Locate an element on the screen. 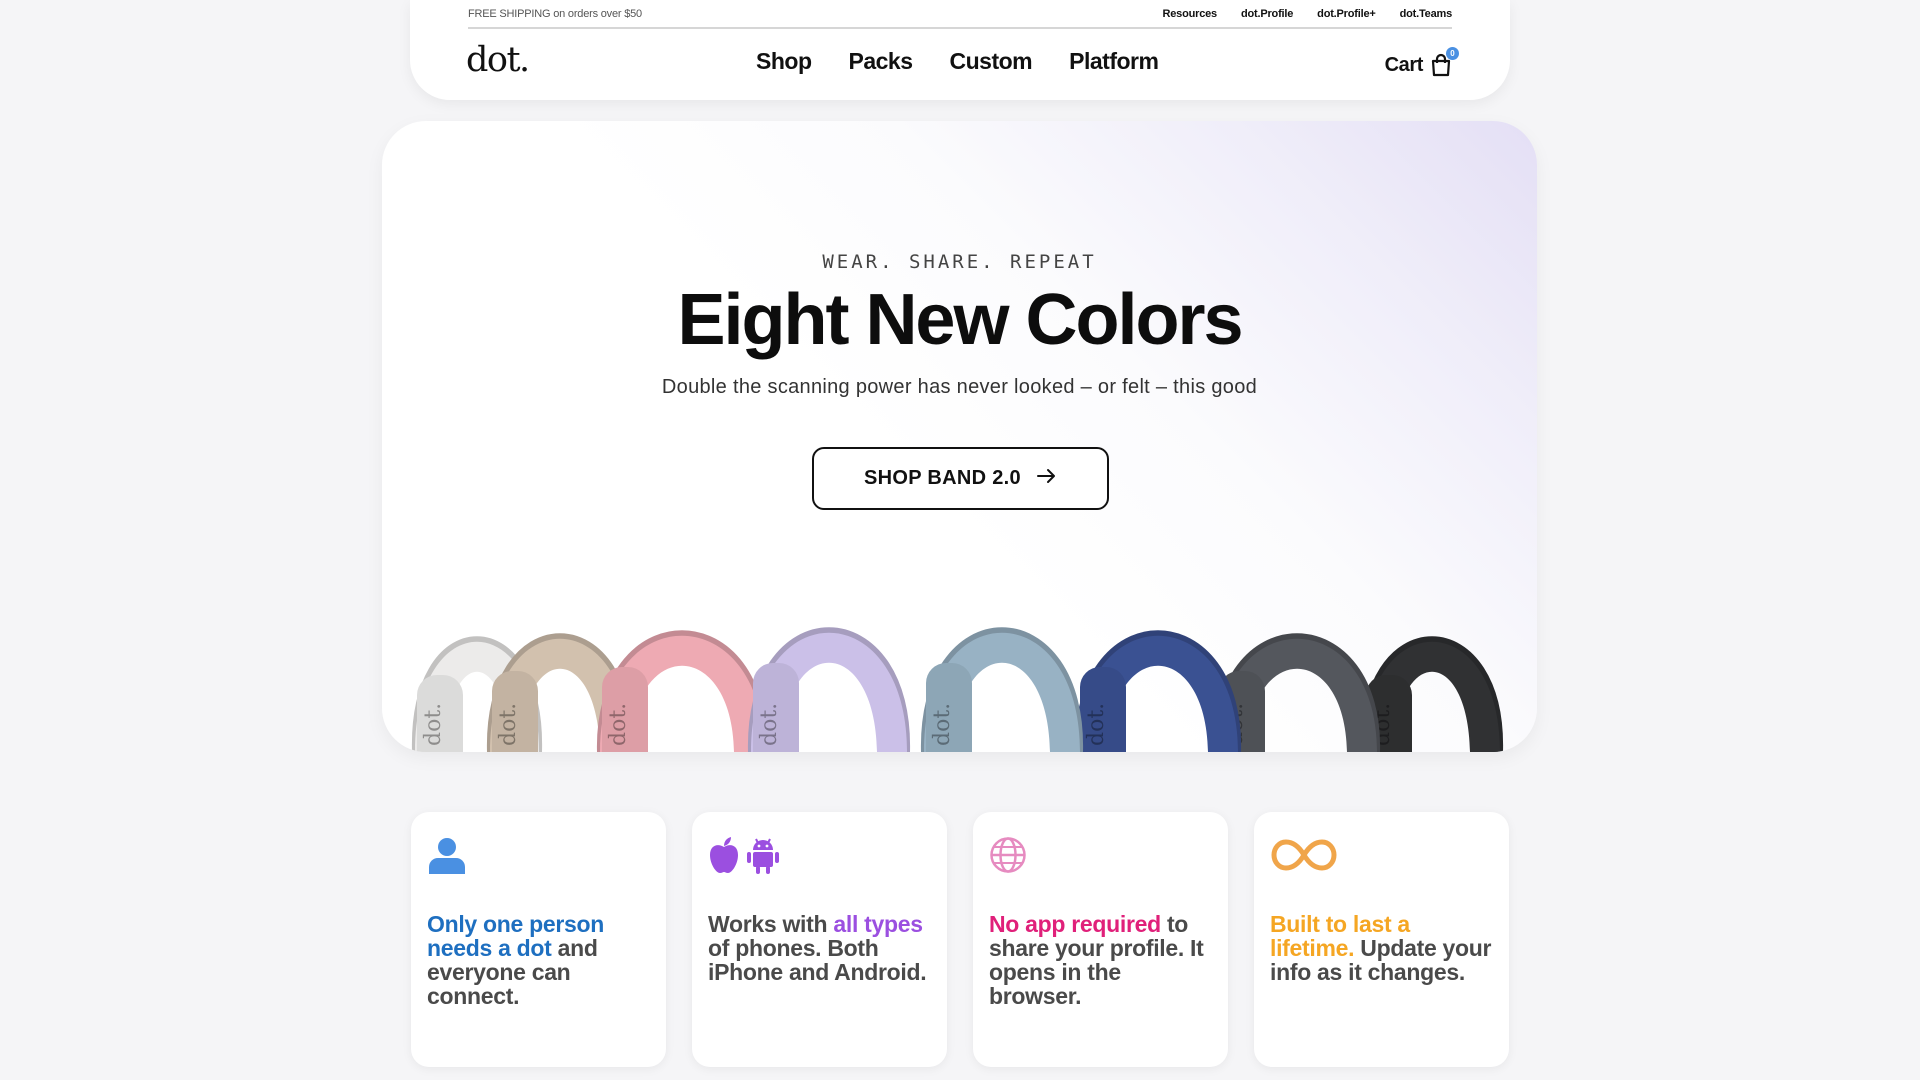  nav-platform: Platform is located at coordinates (1114, 61).